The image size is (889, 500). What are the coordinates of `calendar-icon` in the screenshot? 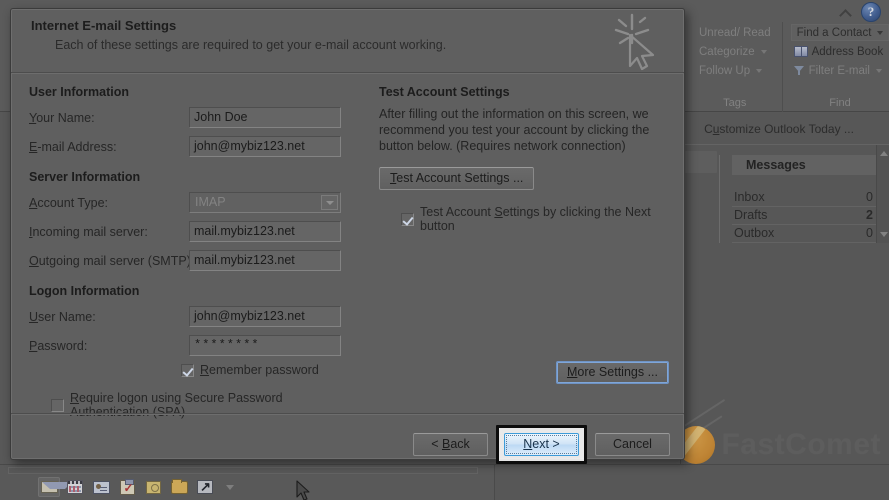 It's located at (75, 487).